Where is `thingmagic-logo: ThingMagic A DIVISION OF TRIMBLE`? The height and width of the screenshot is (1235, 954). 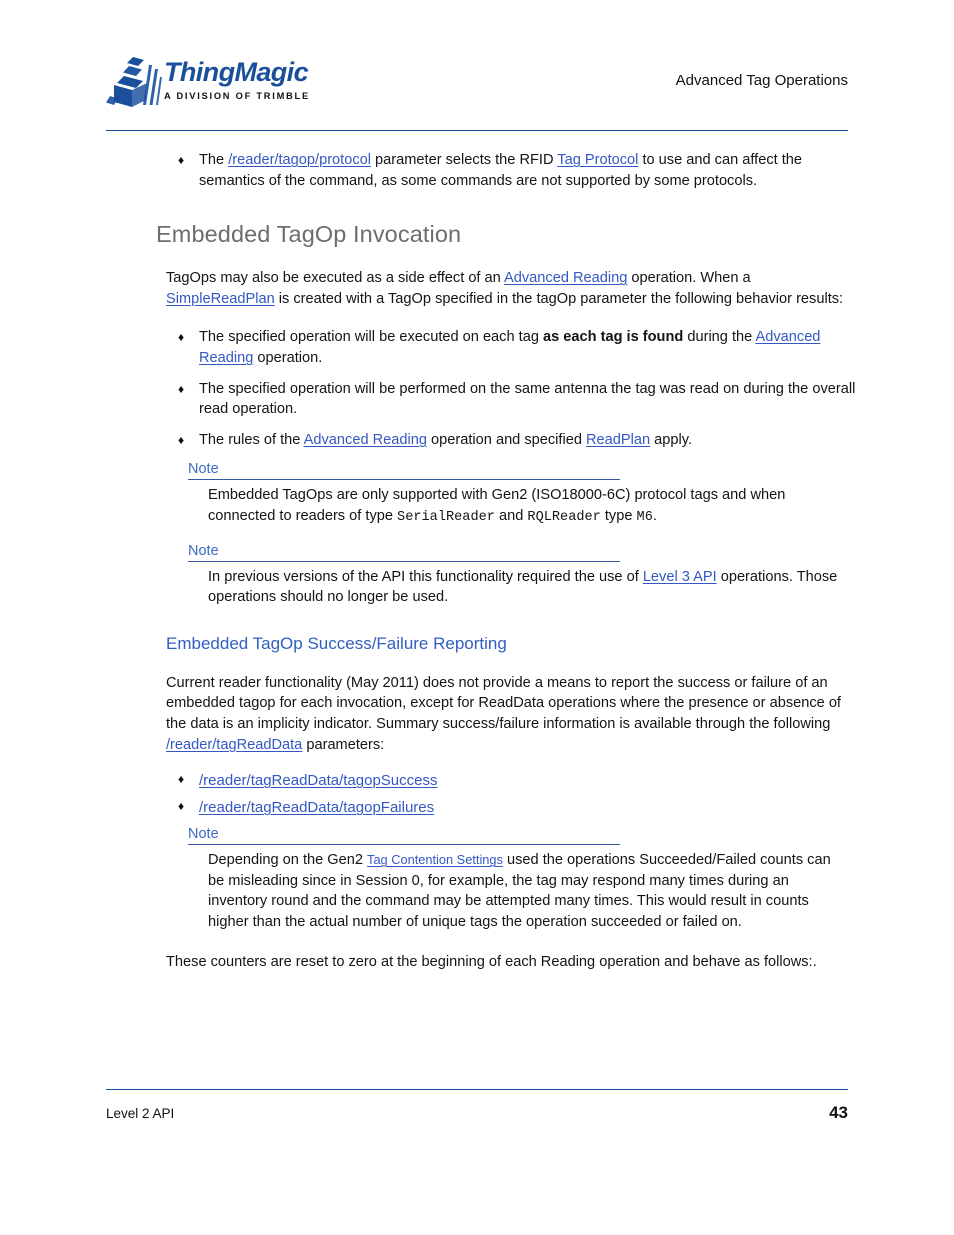
thingmagic-logo: ThingMagic A DIVISION OF TRIMBLE is located at coordinates (208, 84).